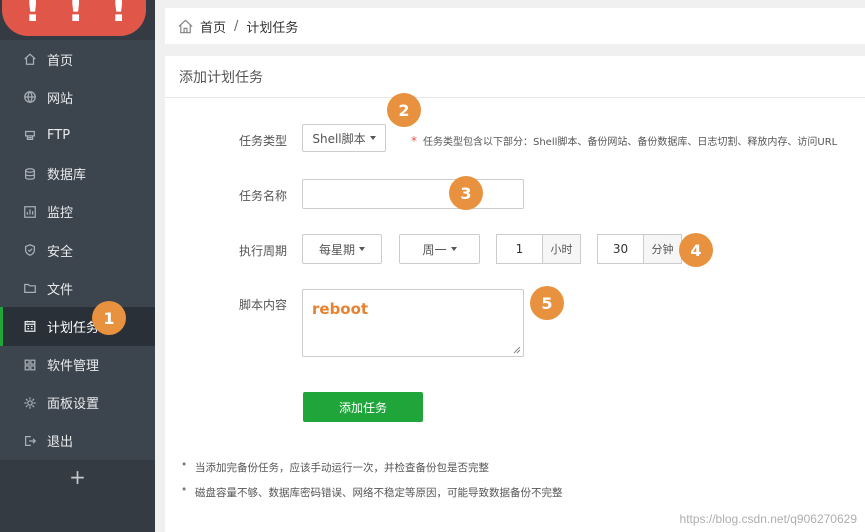 The image size is (865, 532). I want to click on exclamation-banner: ! ! !, so click(74, 18).